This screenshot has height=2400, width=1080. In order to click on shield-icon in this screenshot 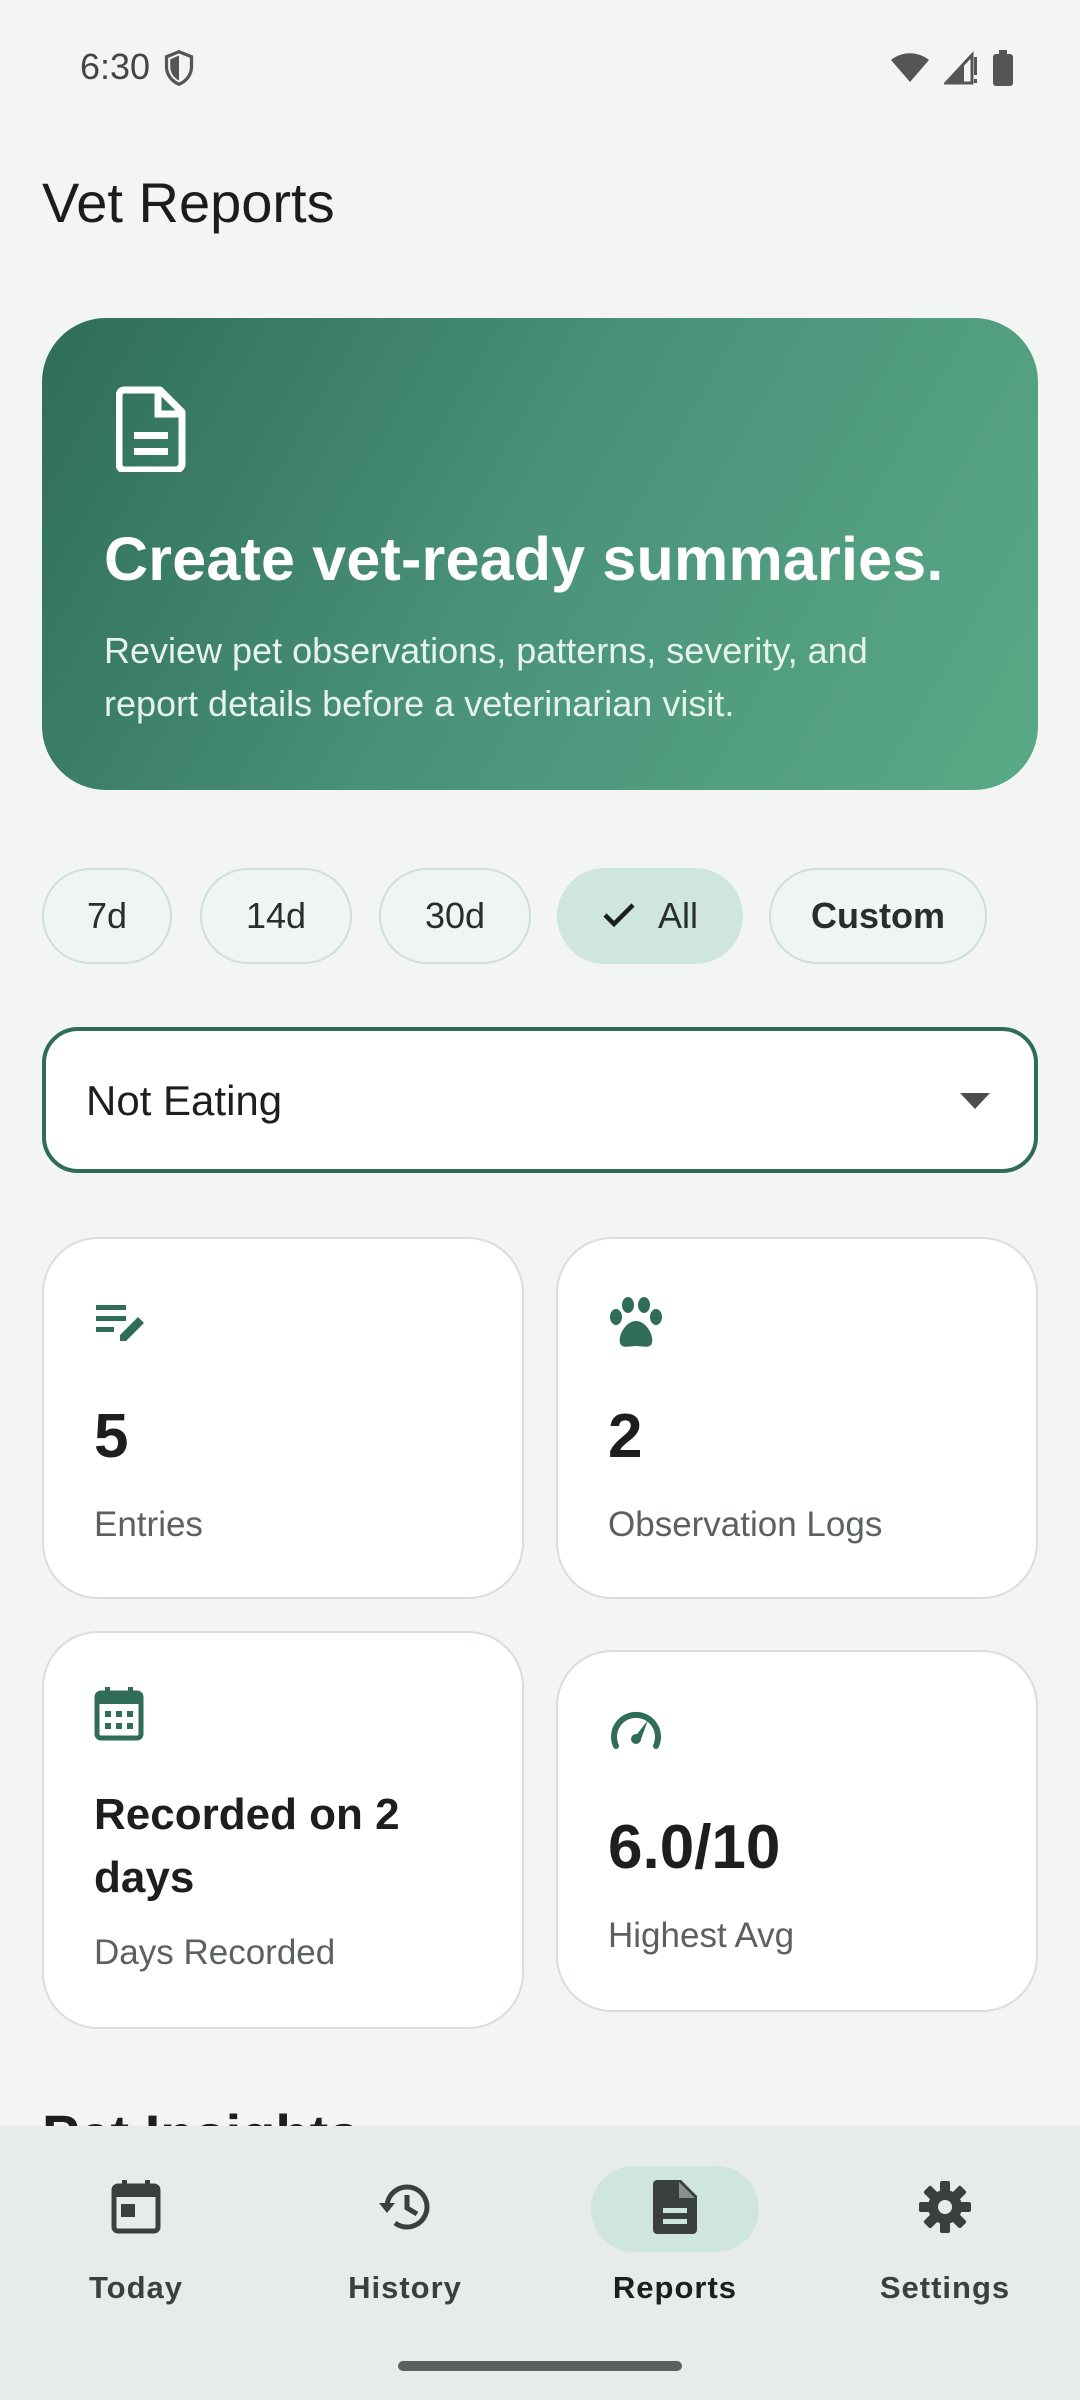, I will do `click(179, 70)`.